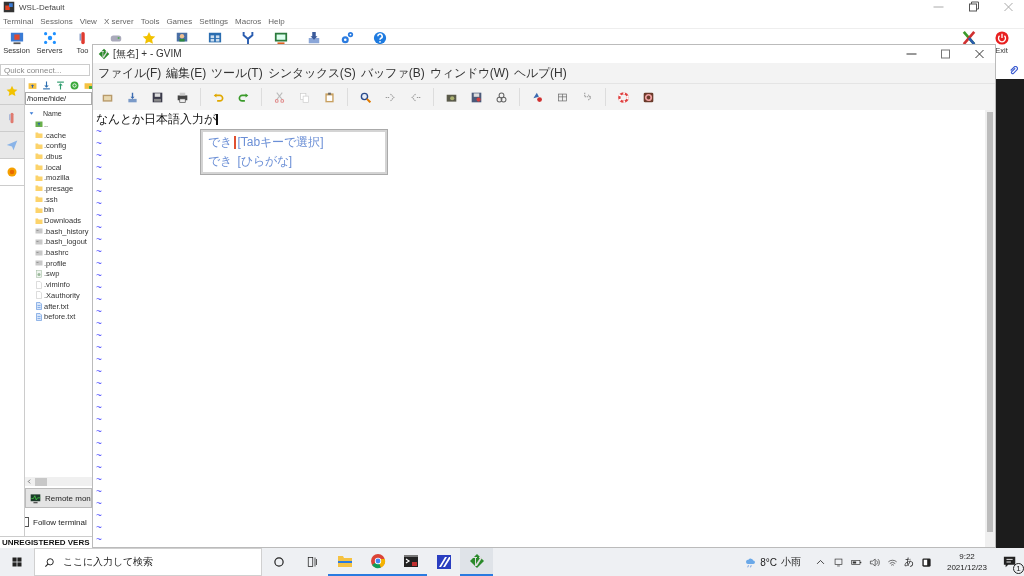  I want to click on lifebuoy-icon, so click(623, 97).